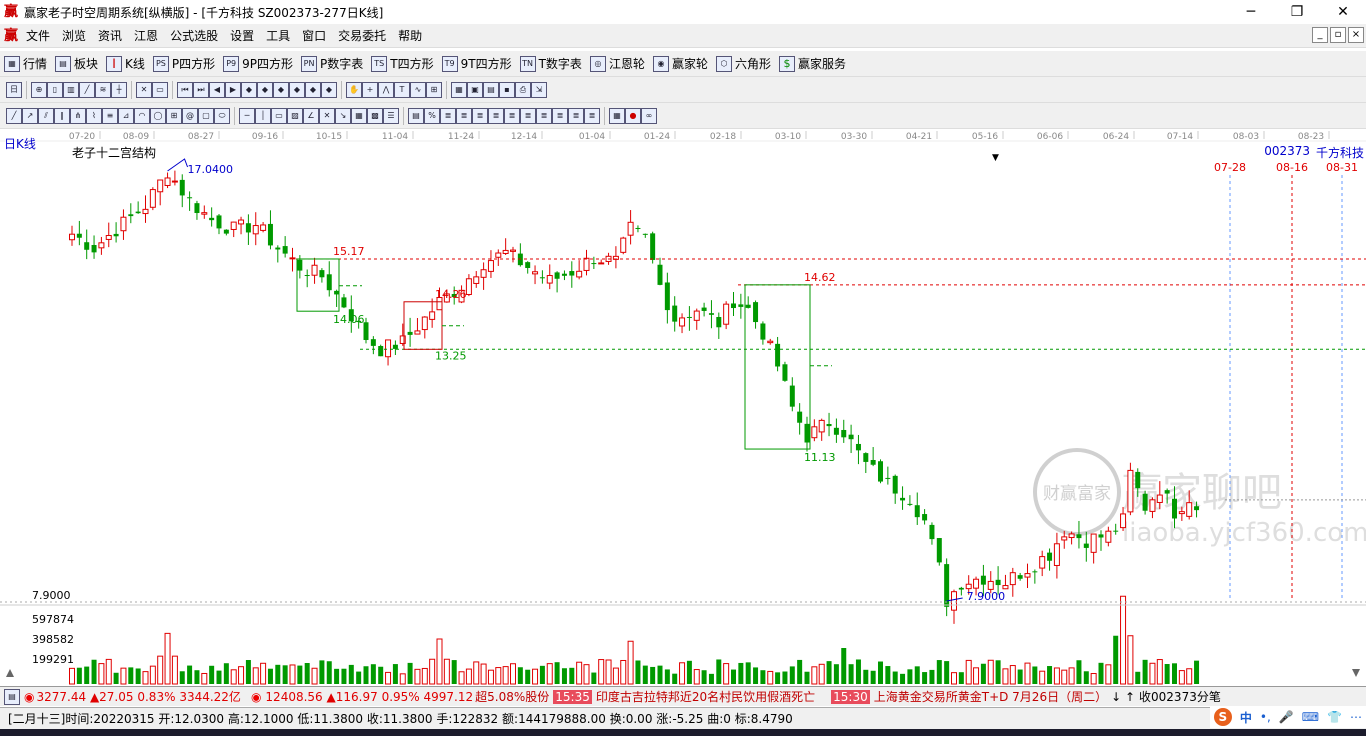 This screenshot has height=736, width=1366. I want to click on menu-formula: 公式选股, so click(194, 36).